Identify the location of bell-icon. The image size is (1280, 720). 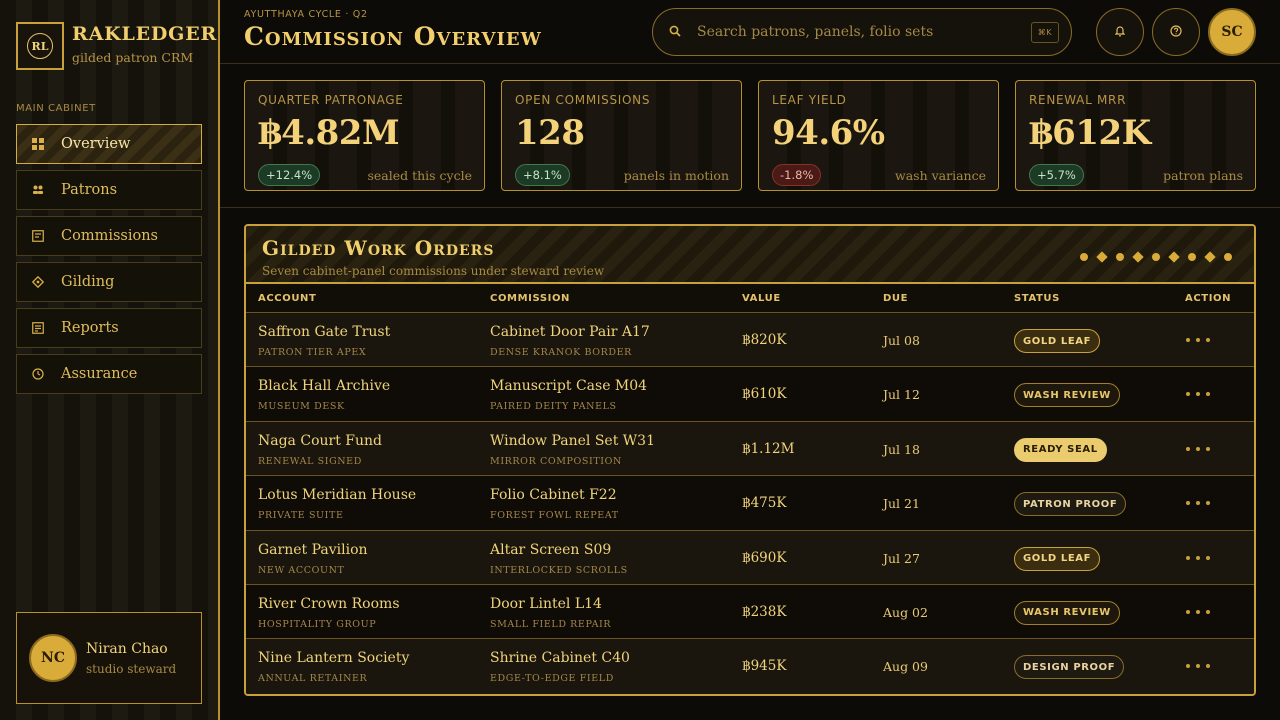
(1120, 32).